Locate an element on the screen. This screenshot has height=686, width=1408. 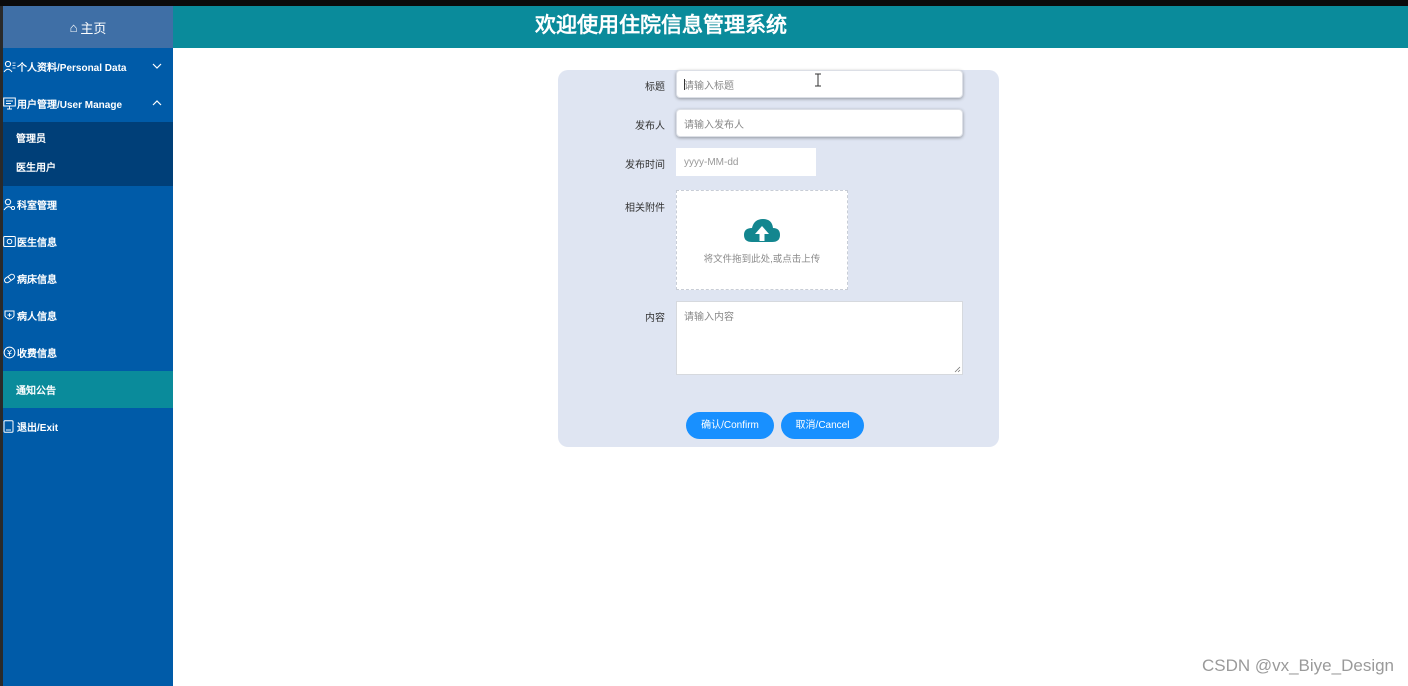
bed-bandage-icon is located at coordinates (9, 278).